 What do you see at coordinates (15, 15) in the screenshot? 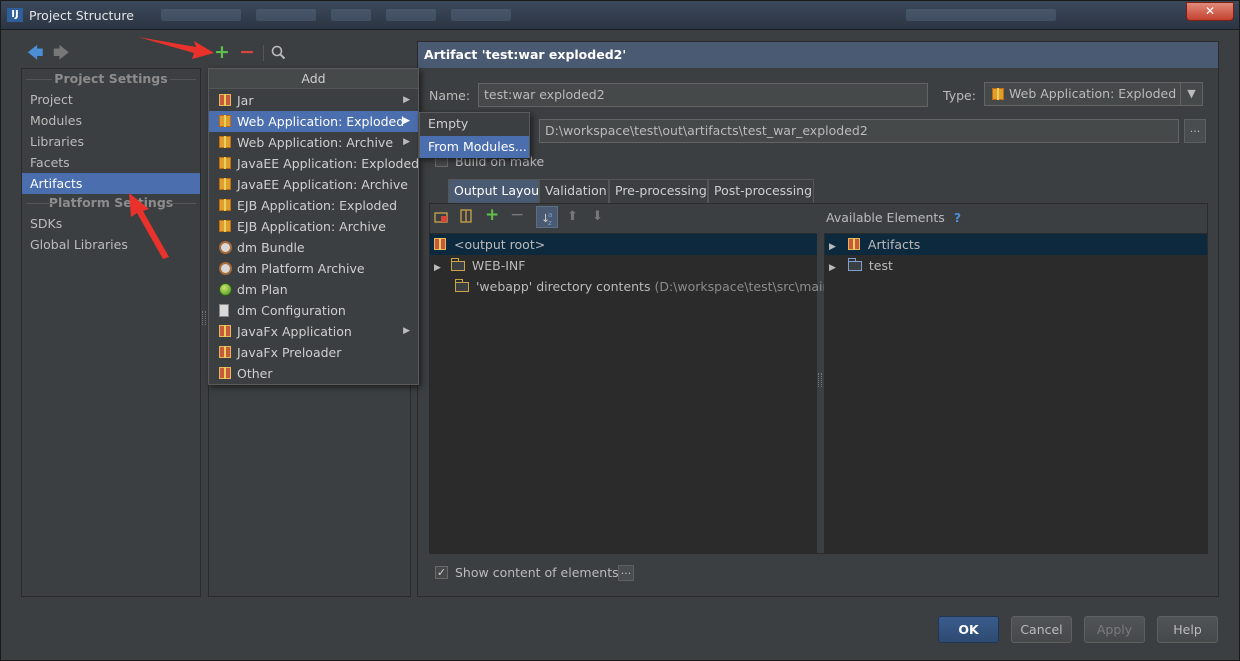
I see `intellij-logo-icon: IJ` at bounding box center [15, 15].